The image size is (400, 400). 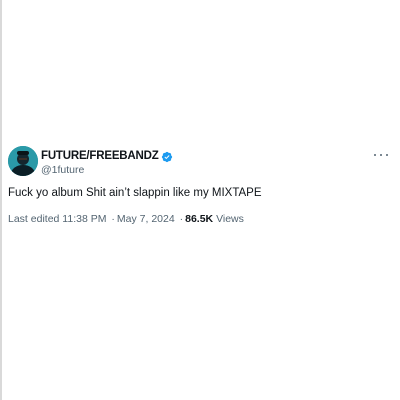 I want to click on avatar-image, so click(x=23, y=161).